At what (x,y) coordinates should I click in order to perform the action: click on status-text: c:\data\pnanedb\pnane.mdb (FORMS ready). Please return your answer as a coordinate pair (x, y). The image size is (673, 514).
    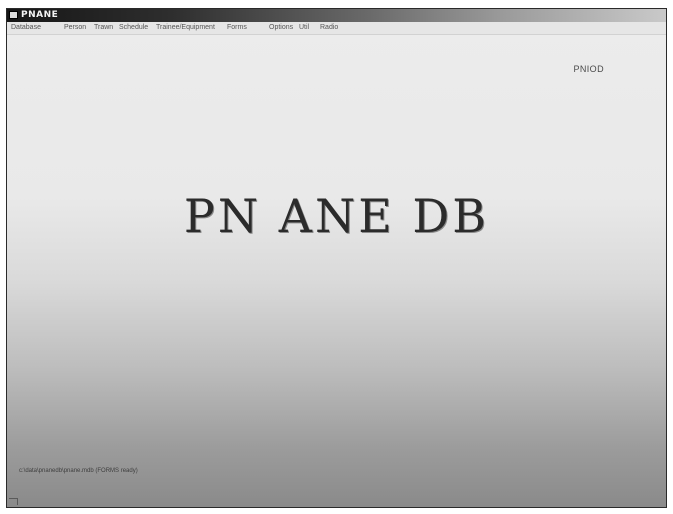
    Looking at the image, I should click on (78, 471).